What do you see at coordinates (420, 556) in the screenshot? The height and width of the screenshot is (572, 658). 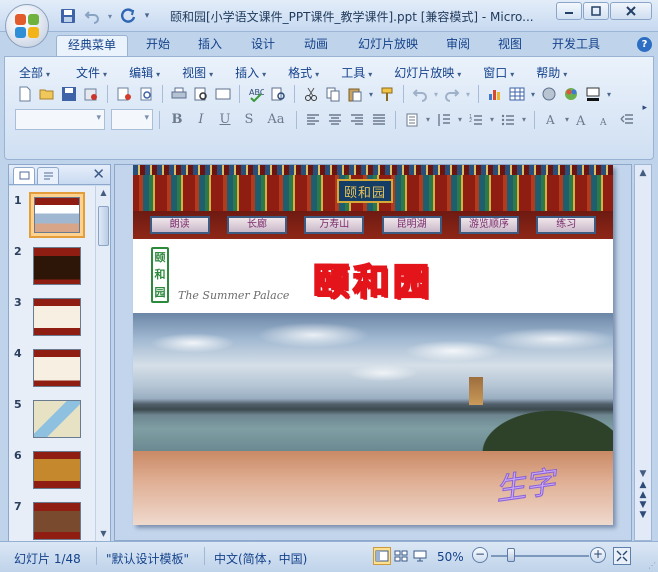 I see `slideshow-view-icon` at bounding box center [420, 556].